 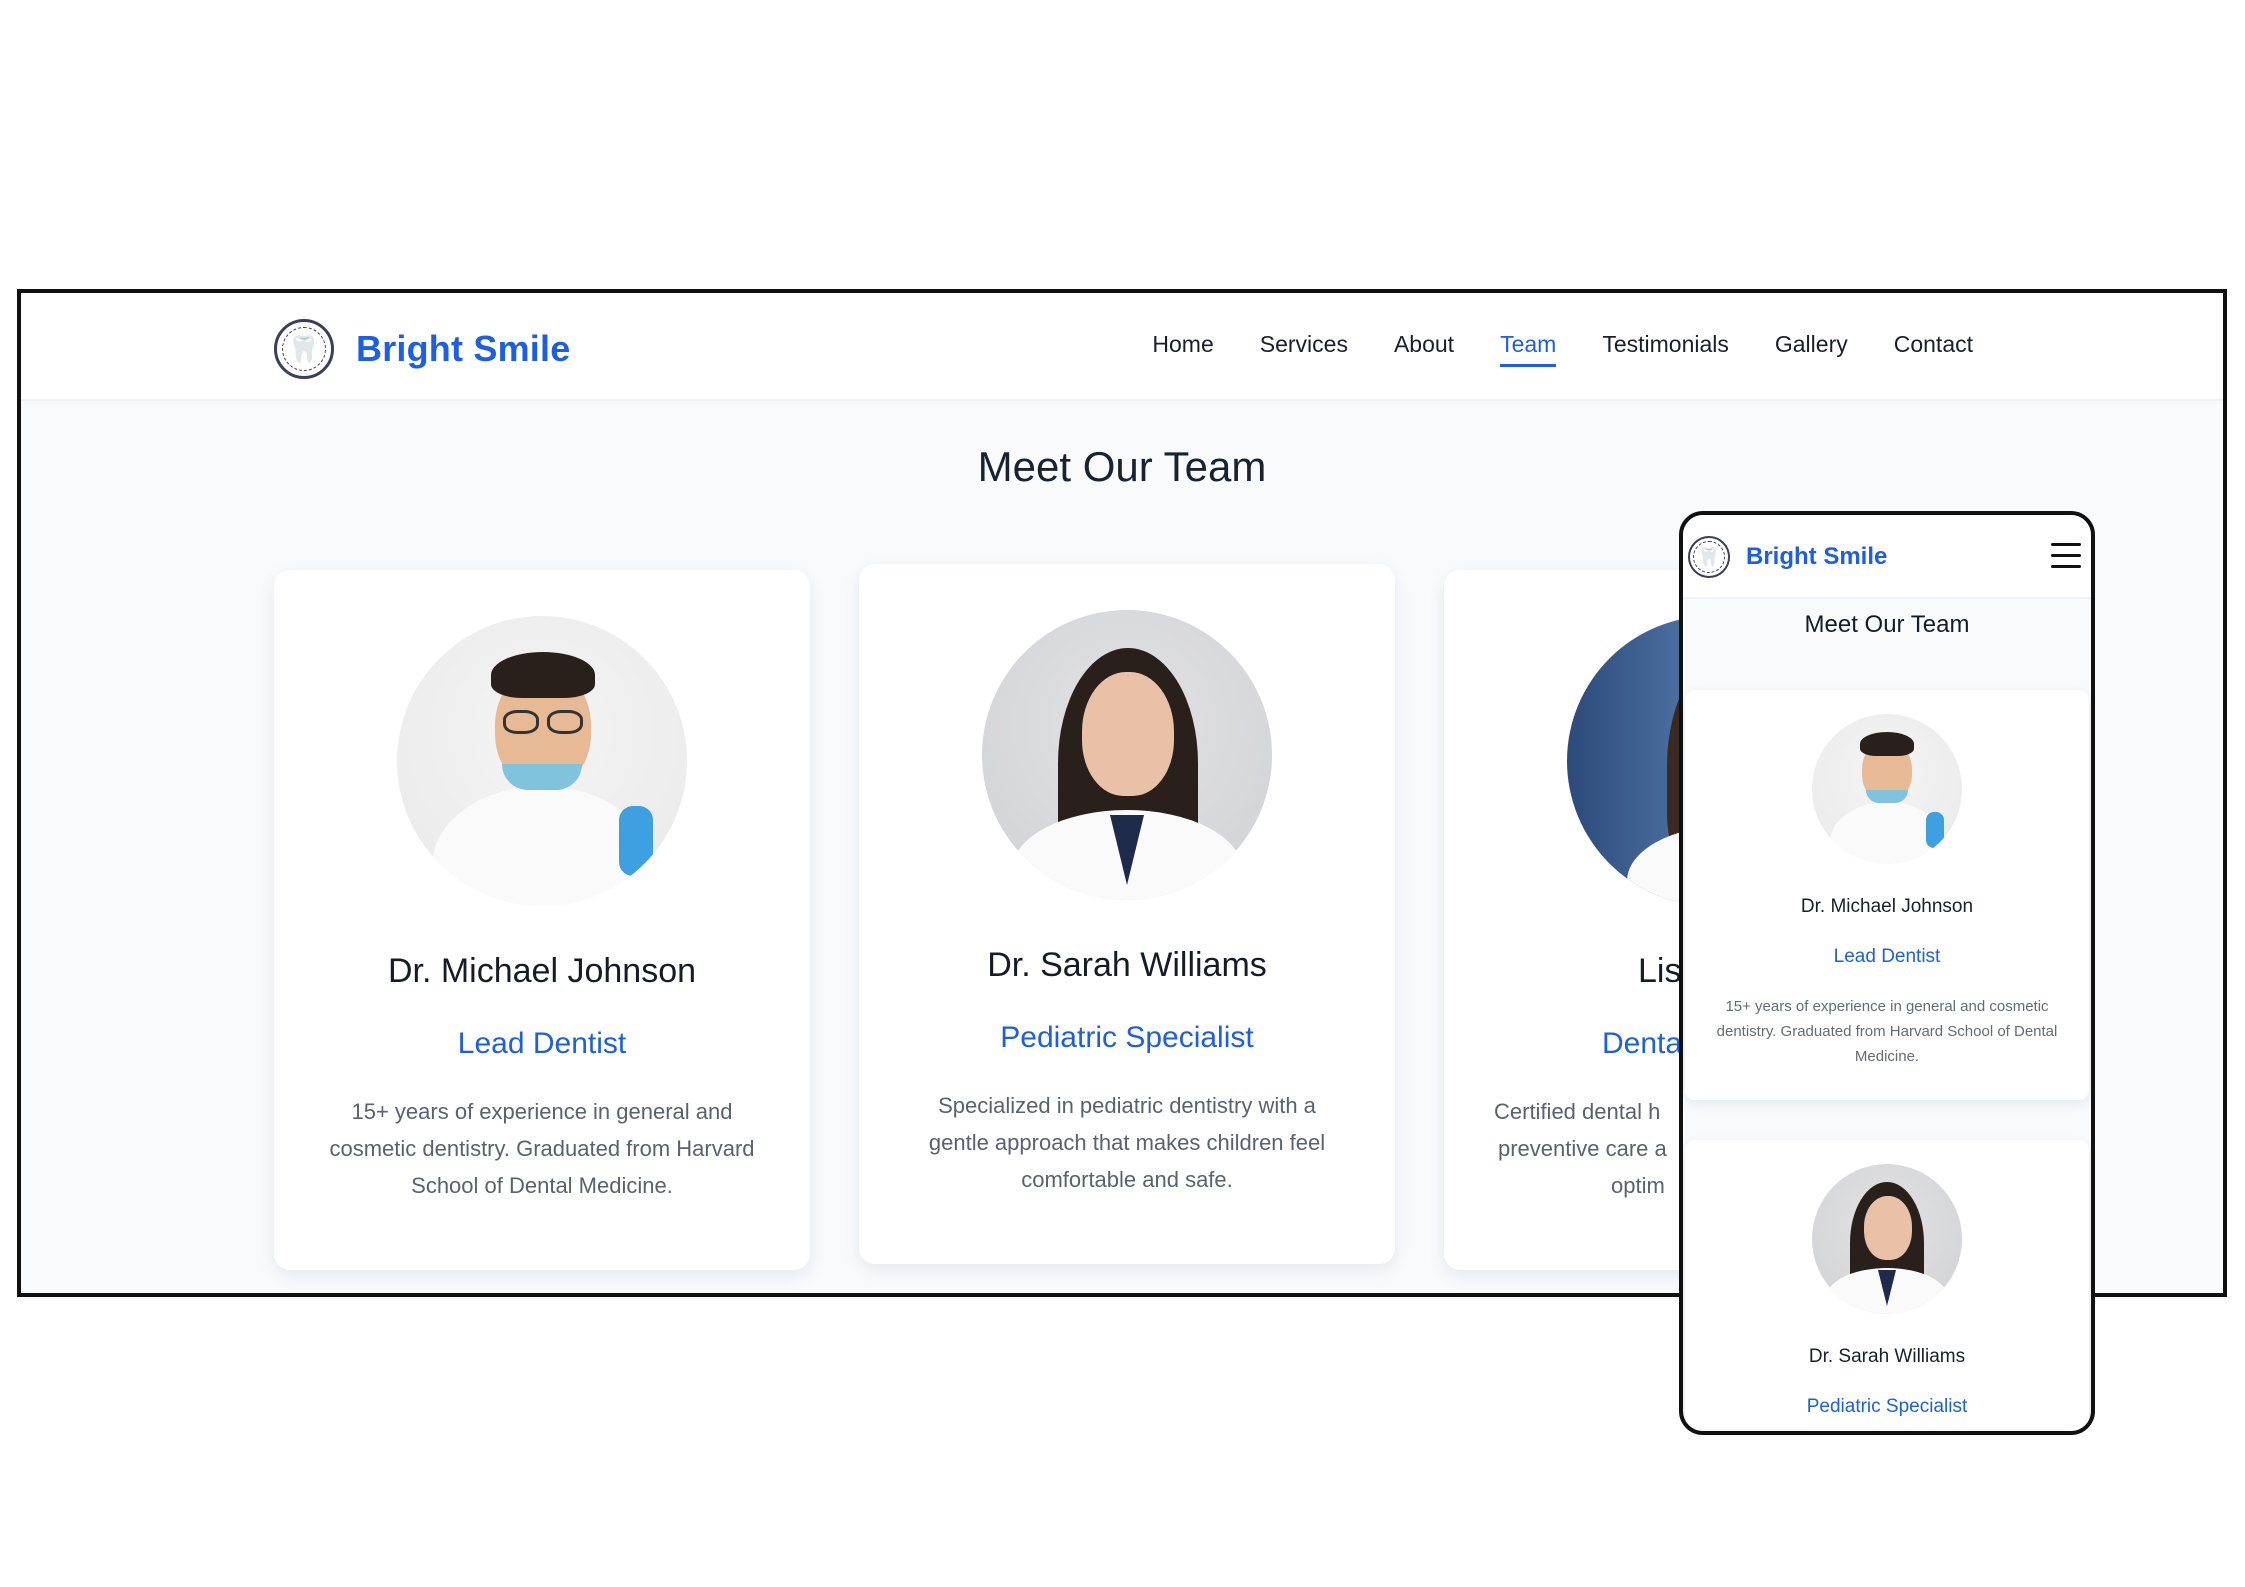 I want to click on mobile-team-card-sarah: Dr. Sarah Williams Pediatric Specialist, so click(x=1887, y=1285).